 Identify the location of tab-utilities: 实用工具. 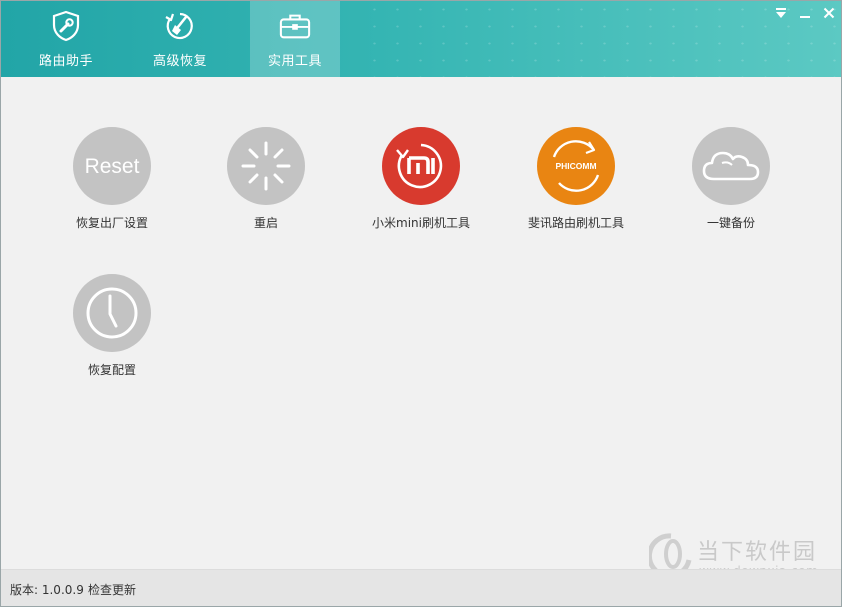
(295, 39).